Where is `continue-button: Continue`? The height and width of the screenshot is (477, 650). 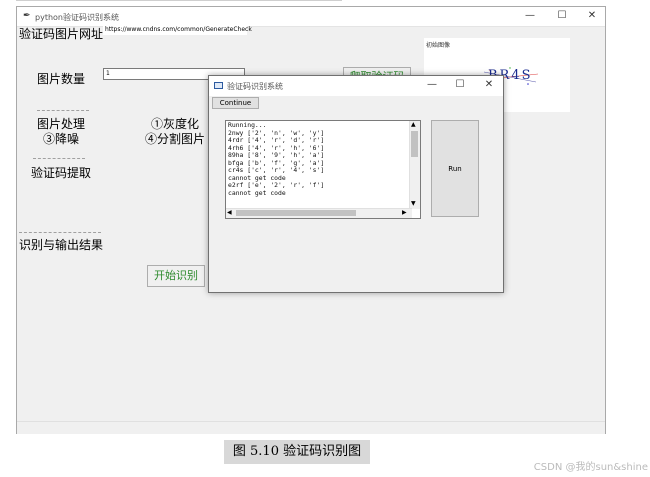 continue-button: Continue is located at coordinates (235, 103).